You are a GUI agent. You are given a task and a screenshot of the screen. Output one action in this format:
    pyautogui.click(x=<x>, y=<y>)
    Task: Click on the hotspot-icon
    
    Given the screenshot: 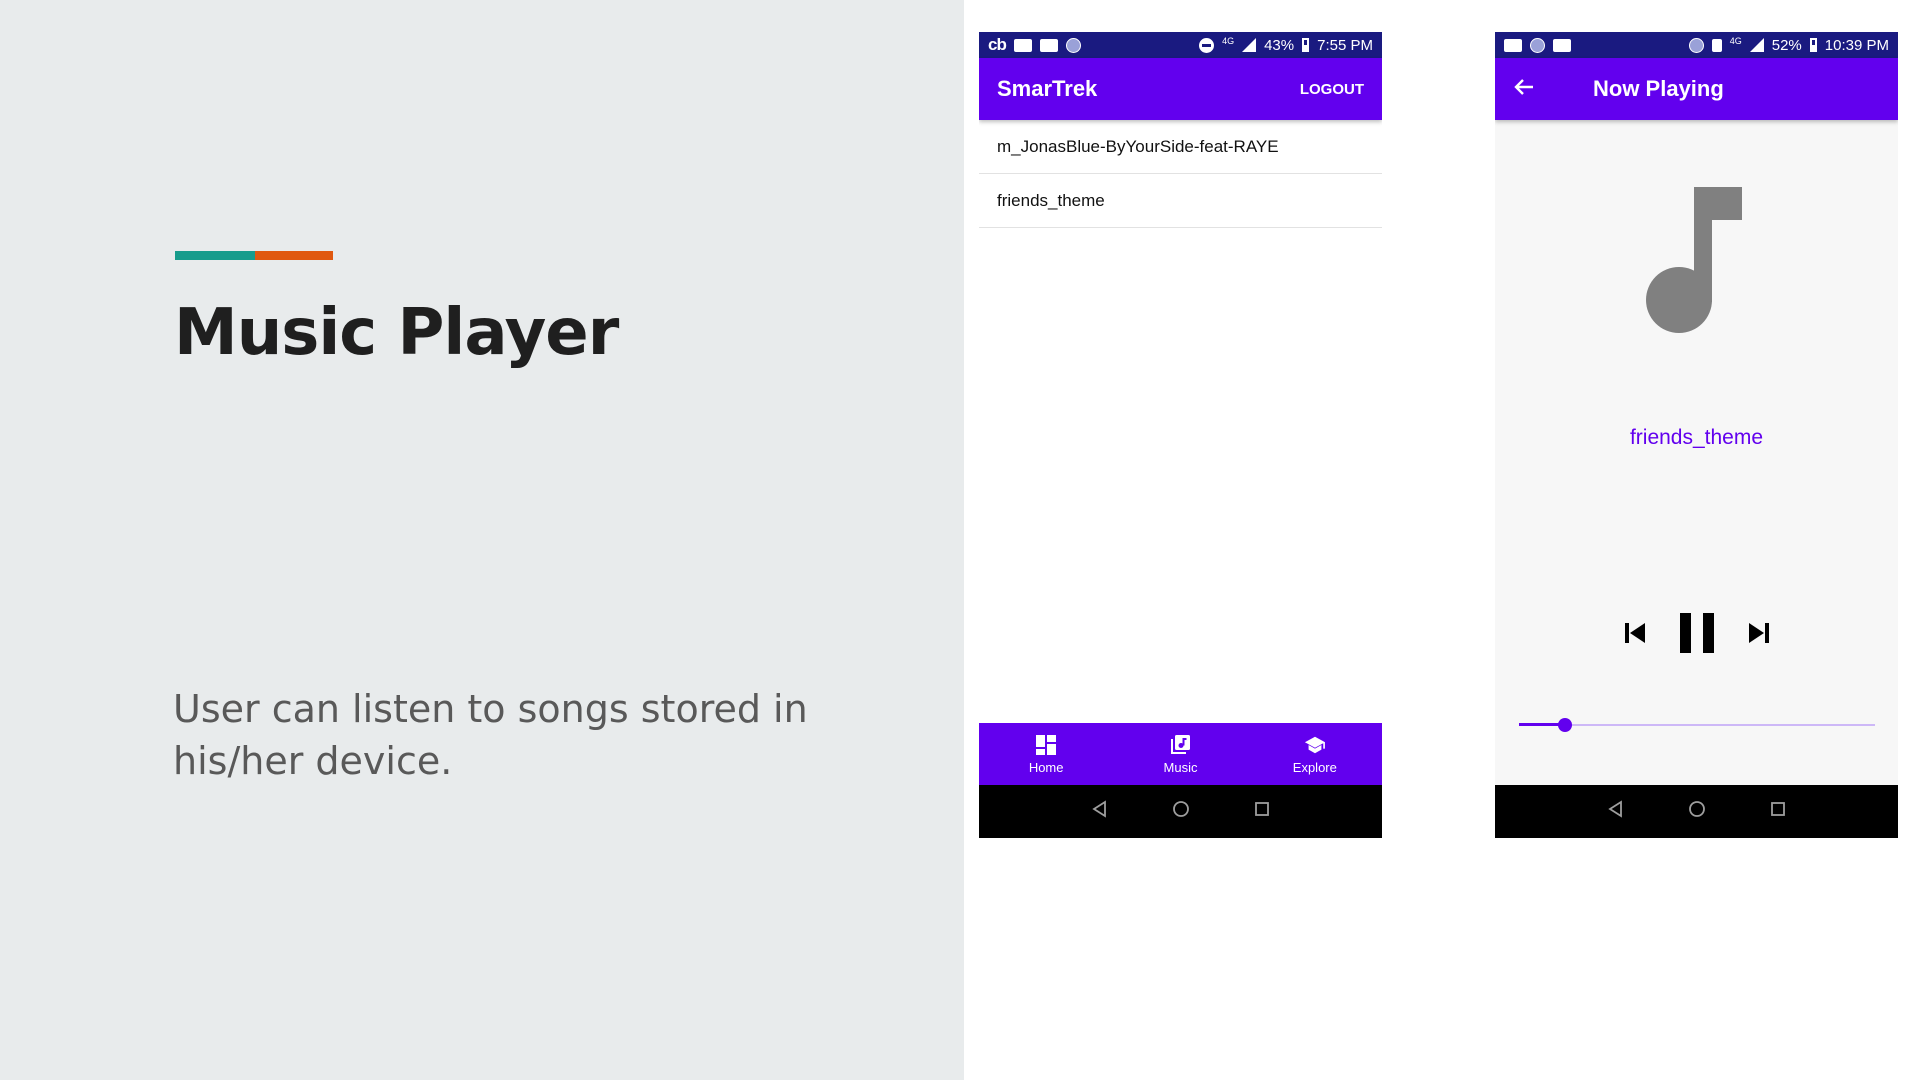 What is the action you would take?
    pyautogui.click(x=1696, y=45)
    